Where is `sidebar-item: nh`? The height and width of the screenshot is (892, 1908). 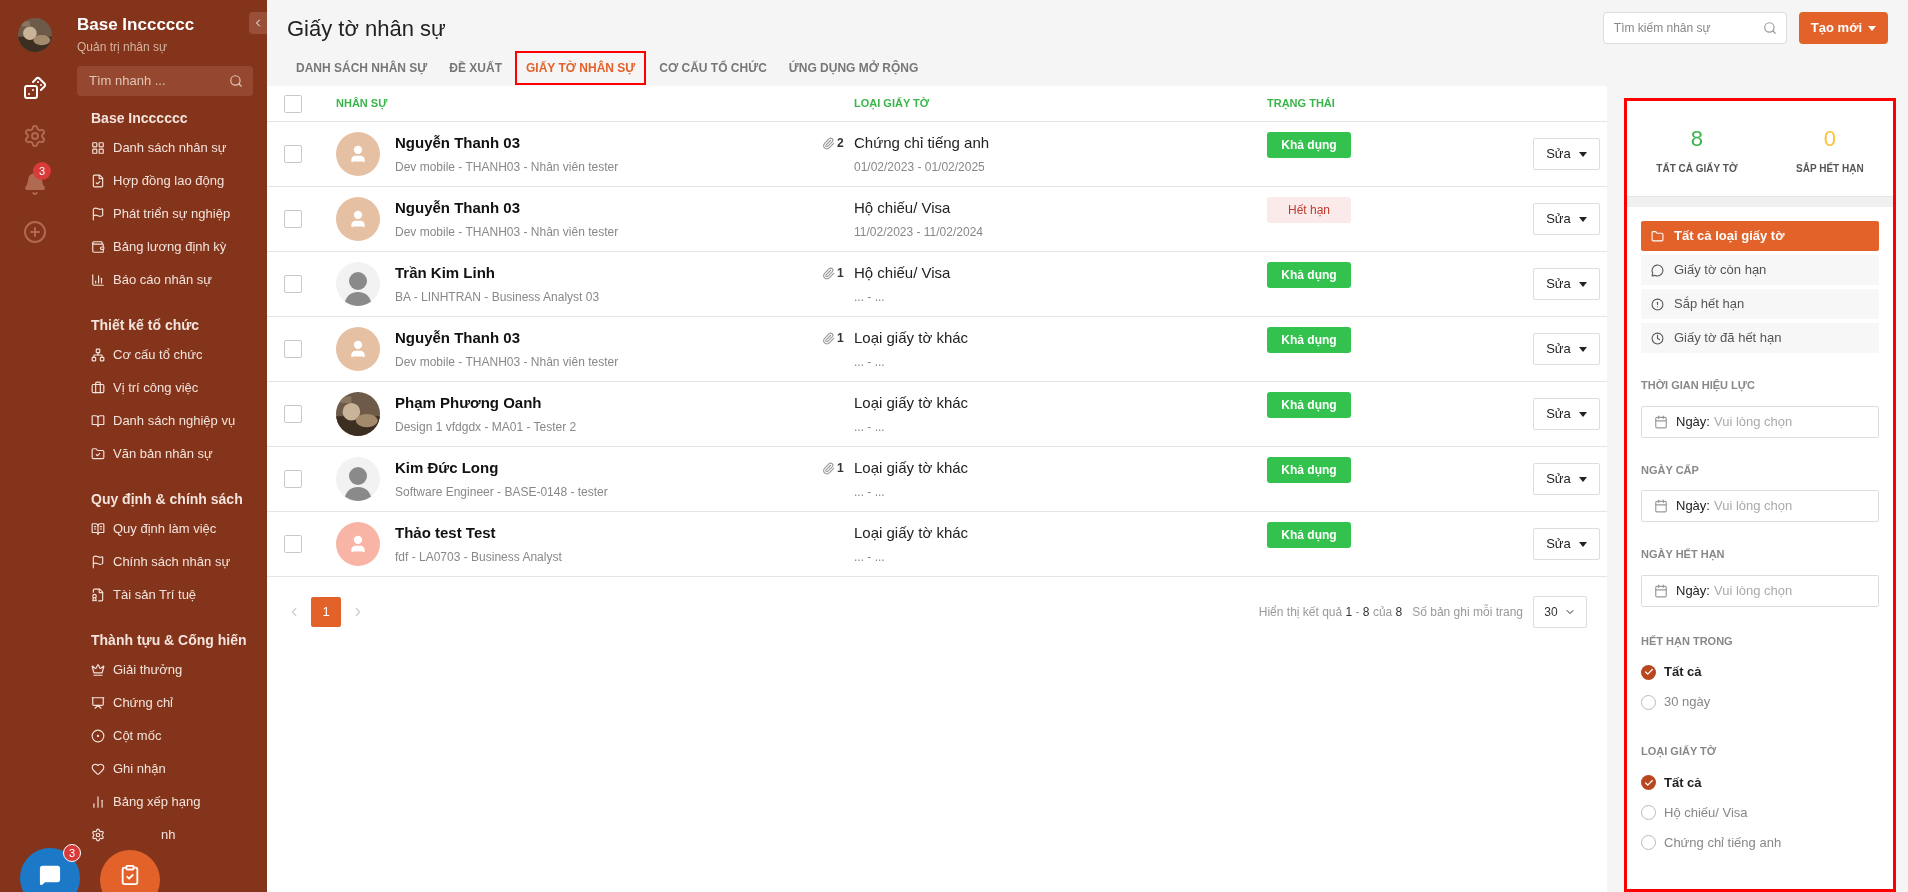
sidebar-item: nh is located at coordinates (172, 835).